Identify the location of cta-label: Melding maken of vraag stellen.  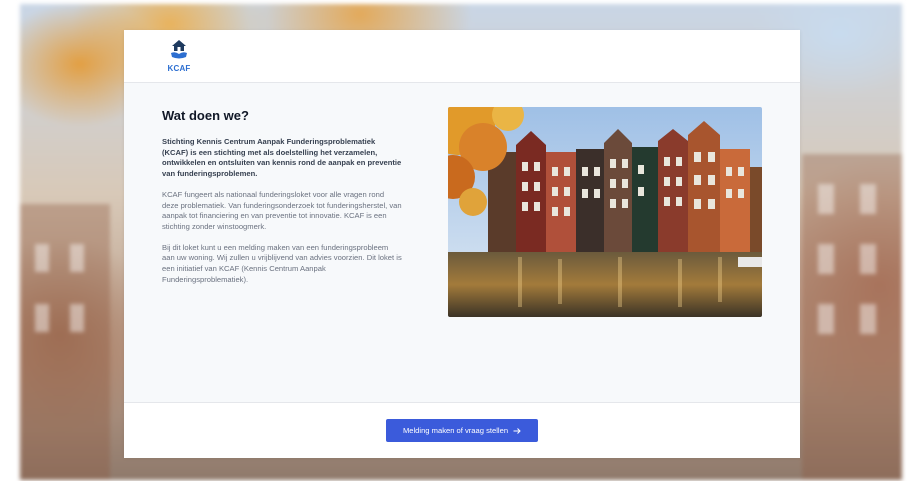
(455, 430).